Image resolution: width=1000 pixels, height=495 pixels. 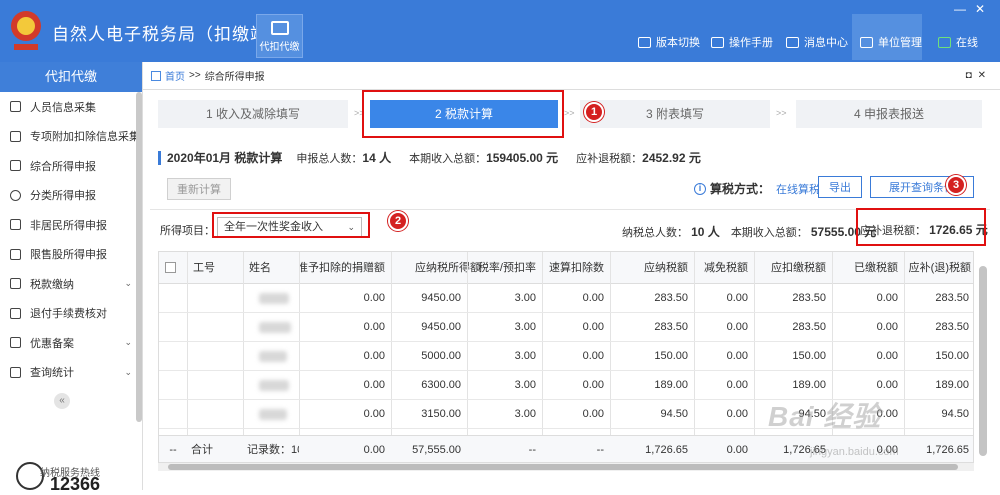 What do you see at coordinates (504, 268) in the screenshot?
I see `header-tax-rate: 税率/预扣率` at bounding box center [504, 268].